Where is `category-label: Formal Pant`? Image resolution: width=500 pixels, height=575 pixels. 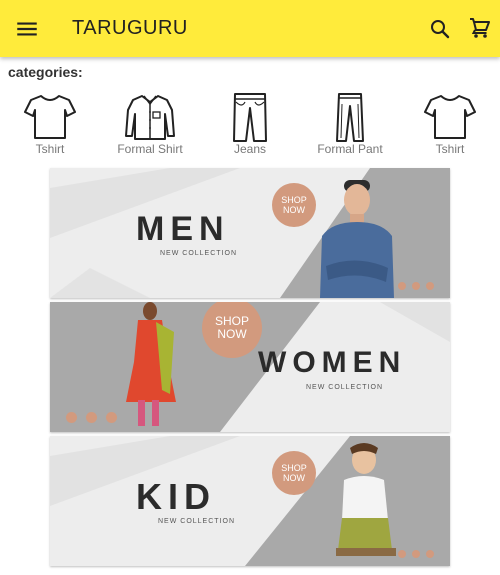
category-label: Formal Pant is located at coordinates (350, 149).